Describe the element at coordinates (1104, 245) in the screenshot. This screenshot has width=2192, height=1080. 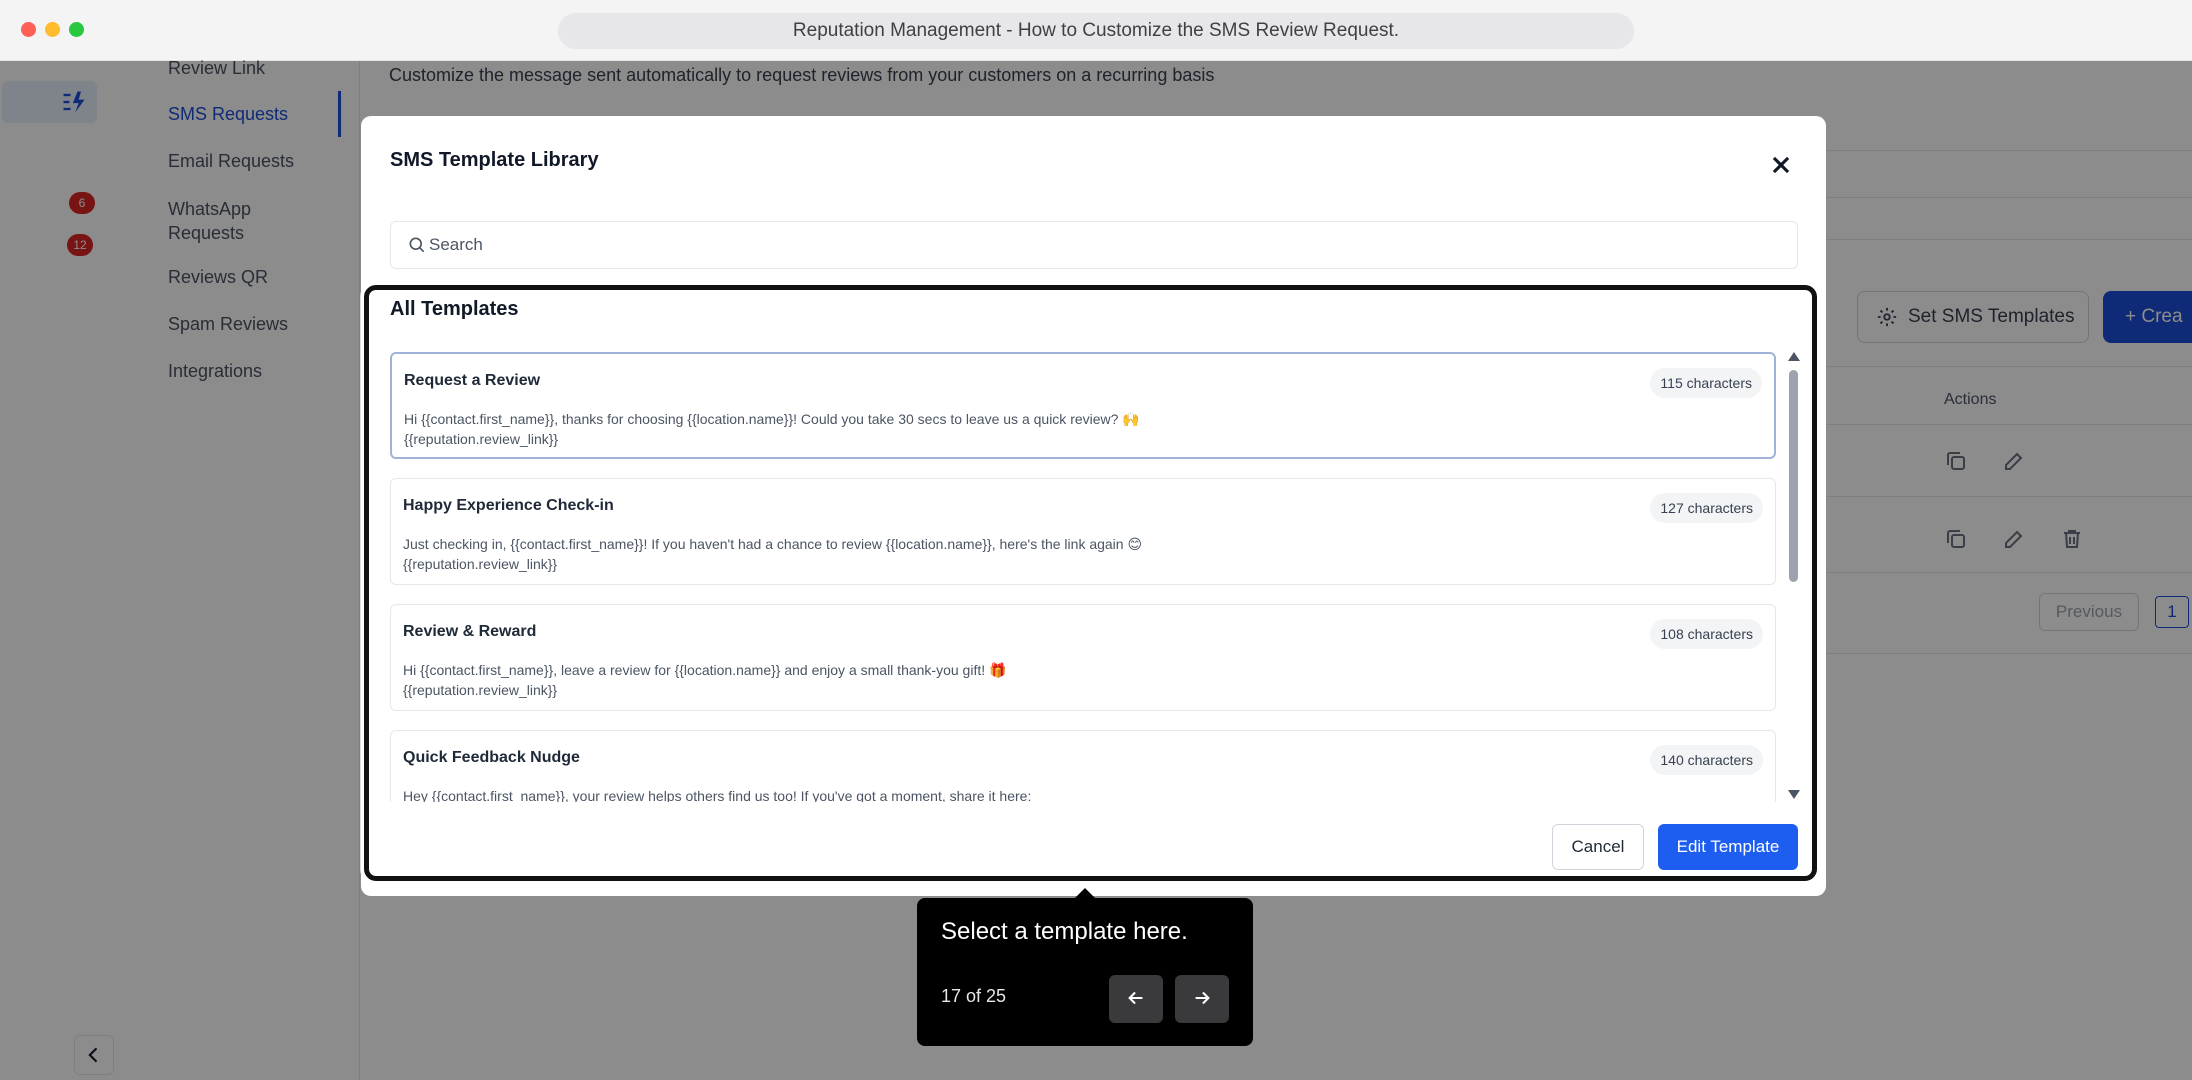
I see `search-input` at that location.